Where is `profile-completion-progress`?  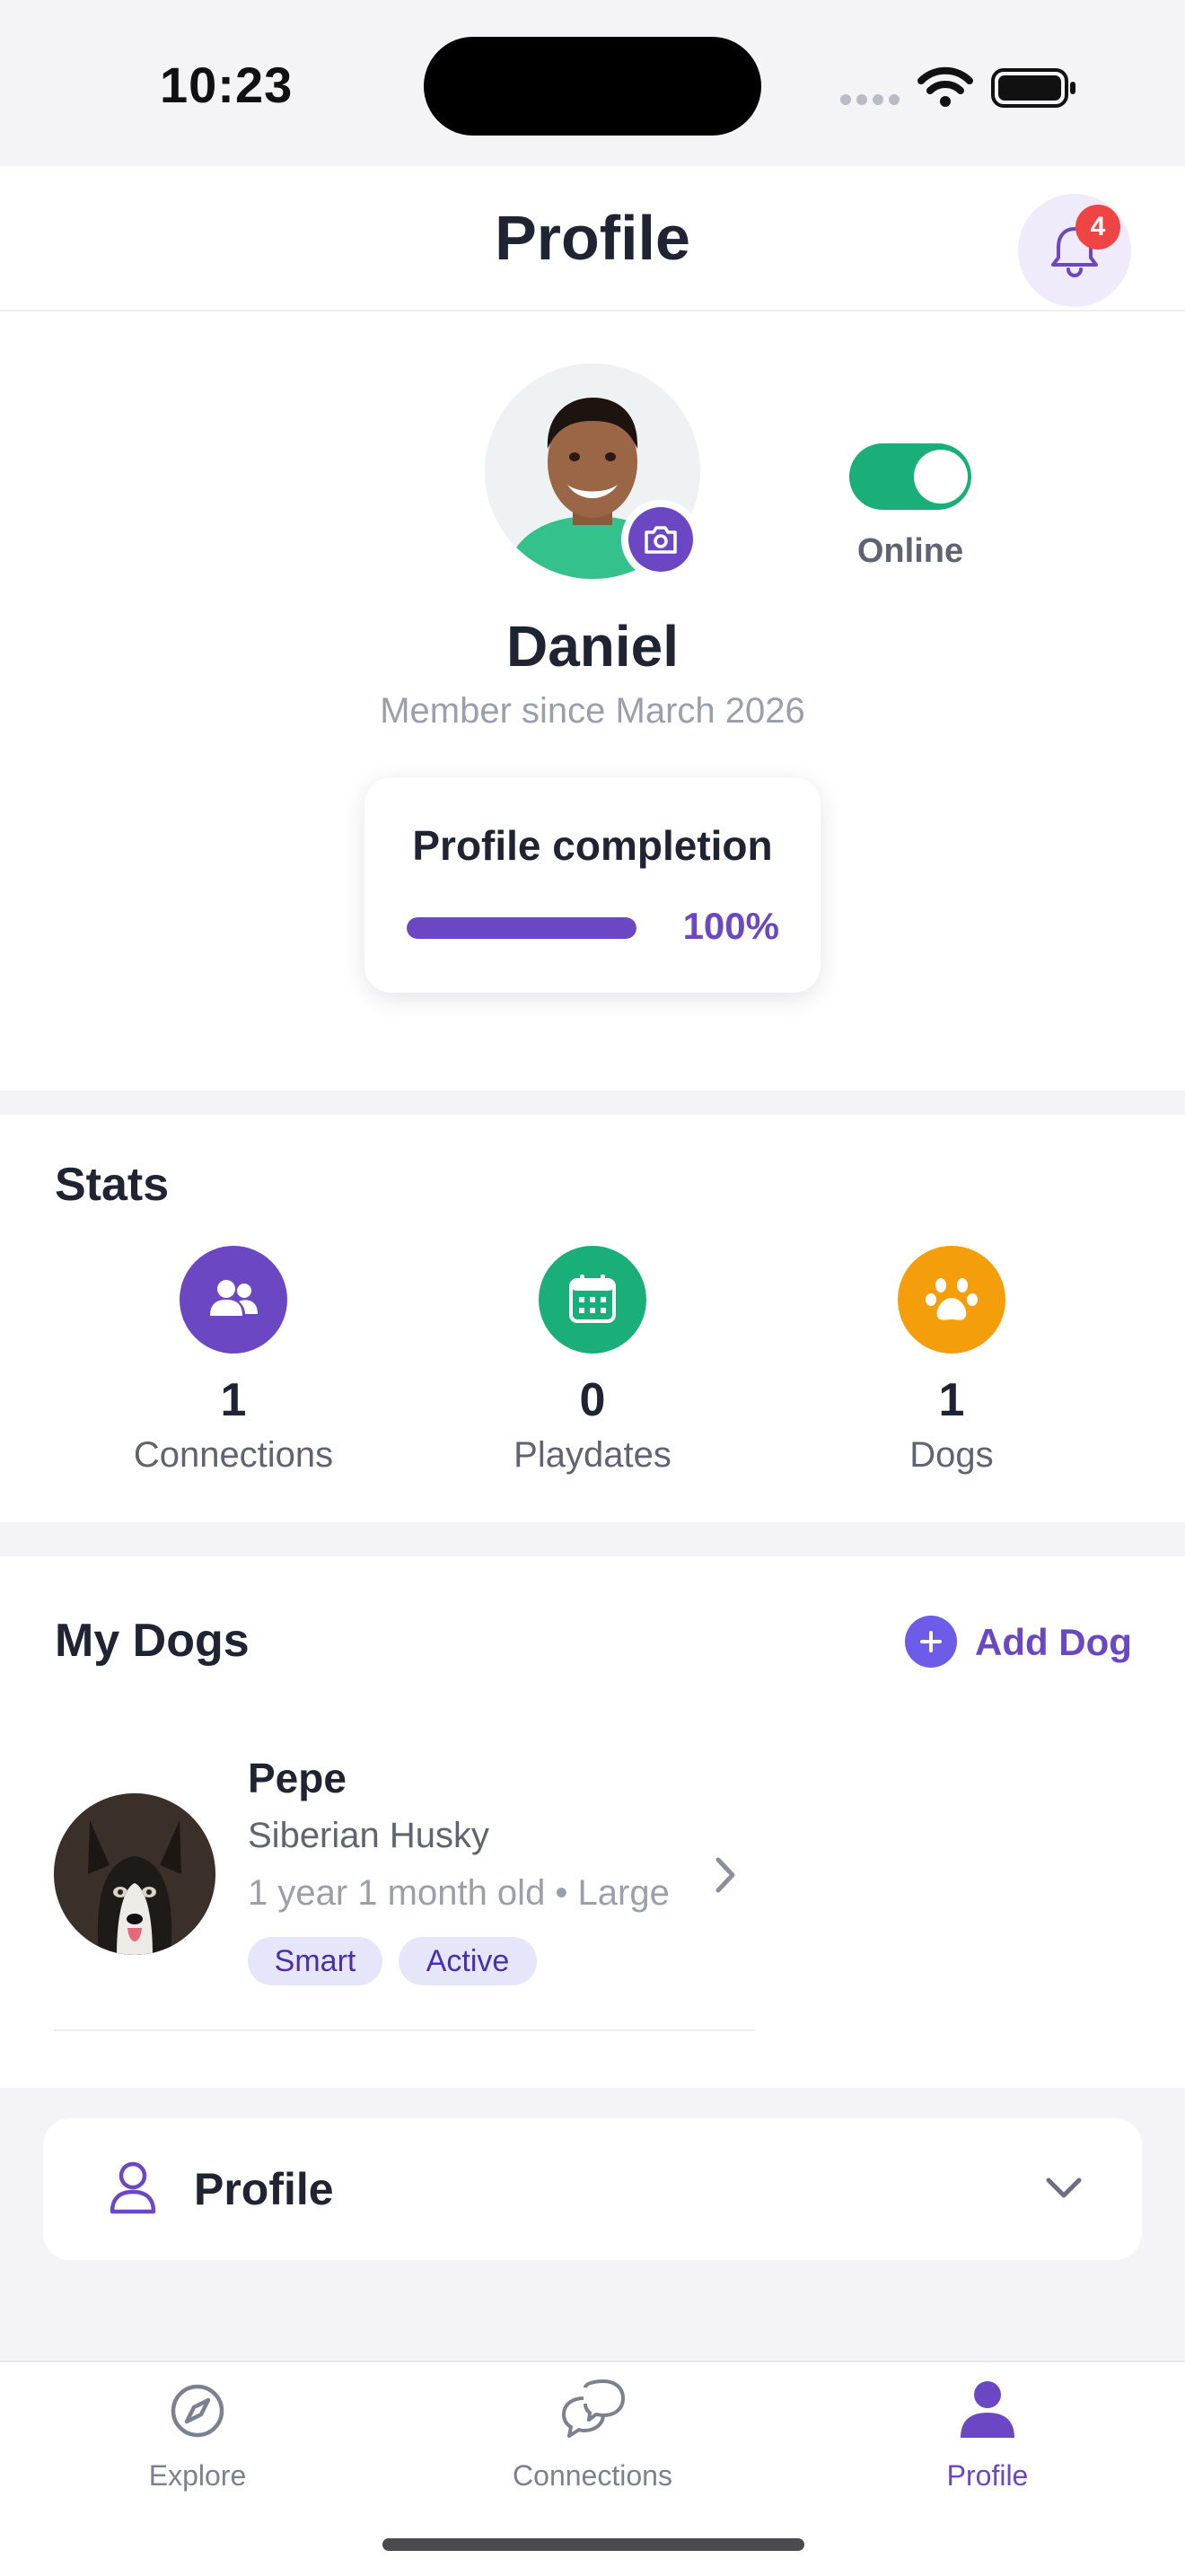 profile-completion-progress is located at coordinates (521, 928).